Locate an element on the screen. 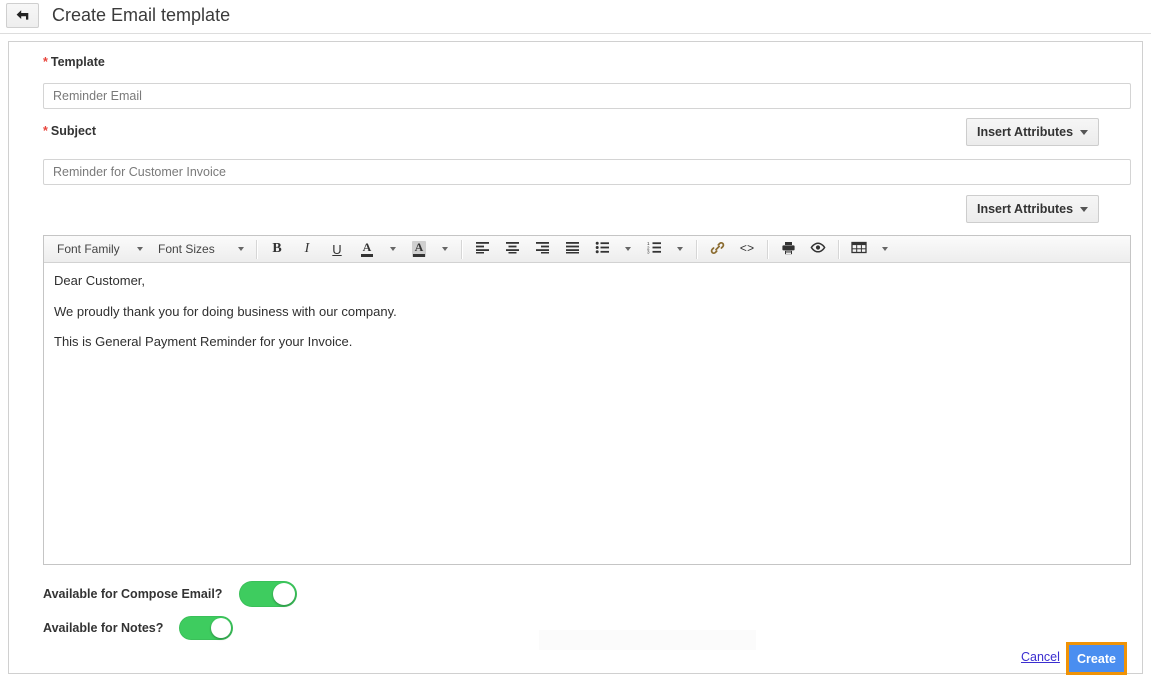 This screenshot has width=1151, height=682. table-dropdown is located at coordinates (885, 249).